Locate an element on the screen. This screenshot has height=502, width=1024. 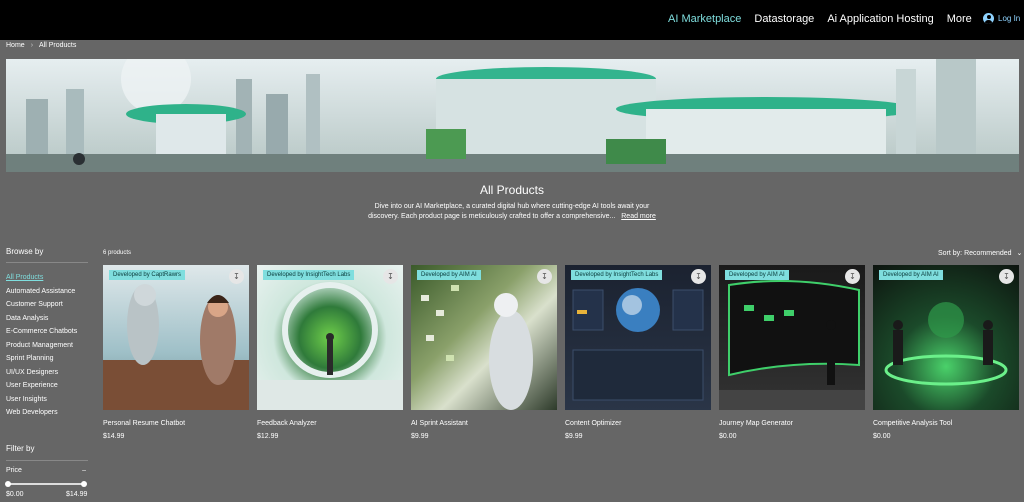
sidebar-item-user-experience: User Experience is located at coordinates (47, 386).